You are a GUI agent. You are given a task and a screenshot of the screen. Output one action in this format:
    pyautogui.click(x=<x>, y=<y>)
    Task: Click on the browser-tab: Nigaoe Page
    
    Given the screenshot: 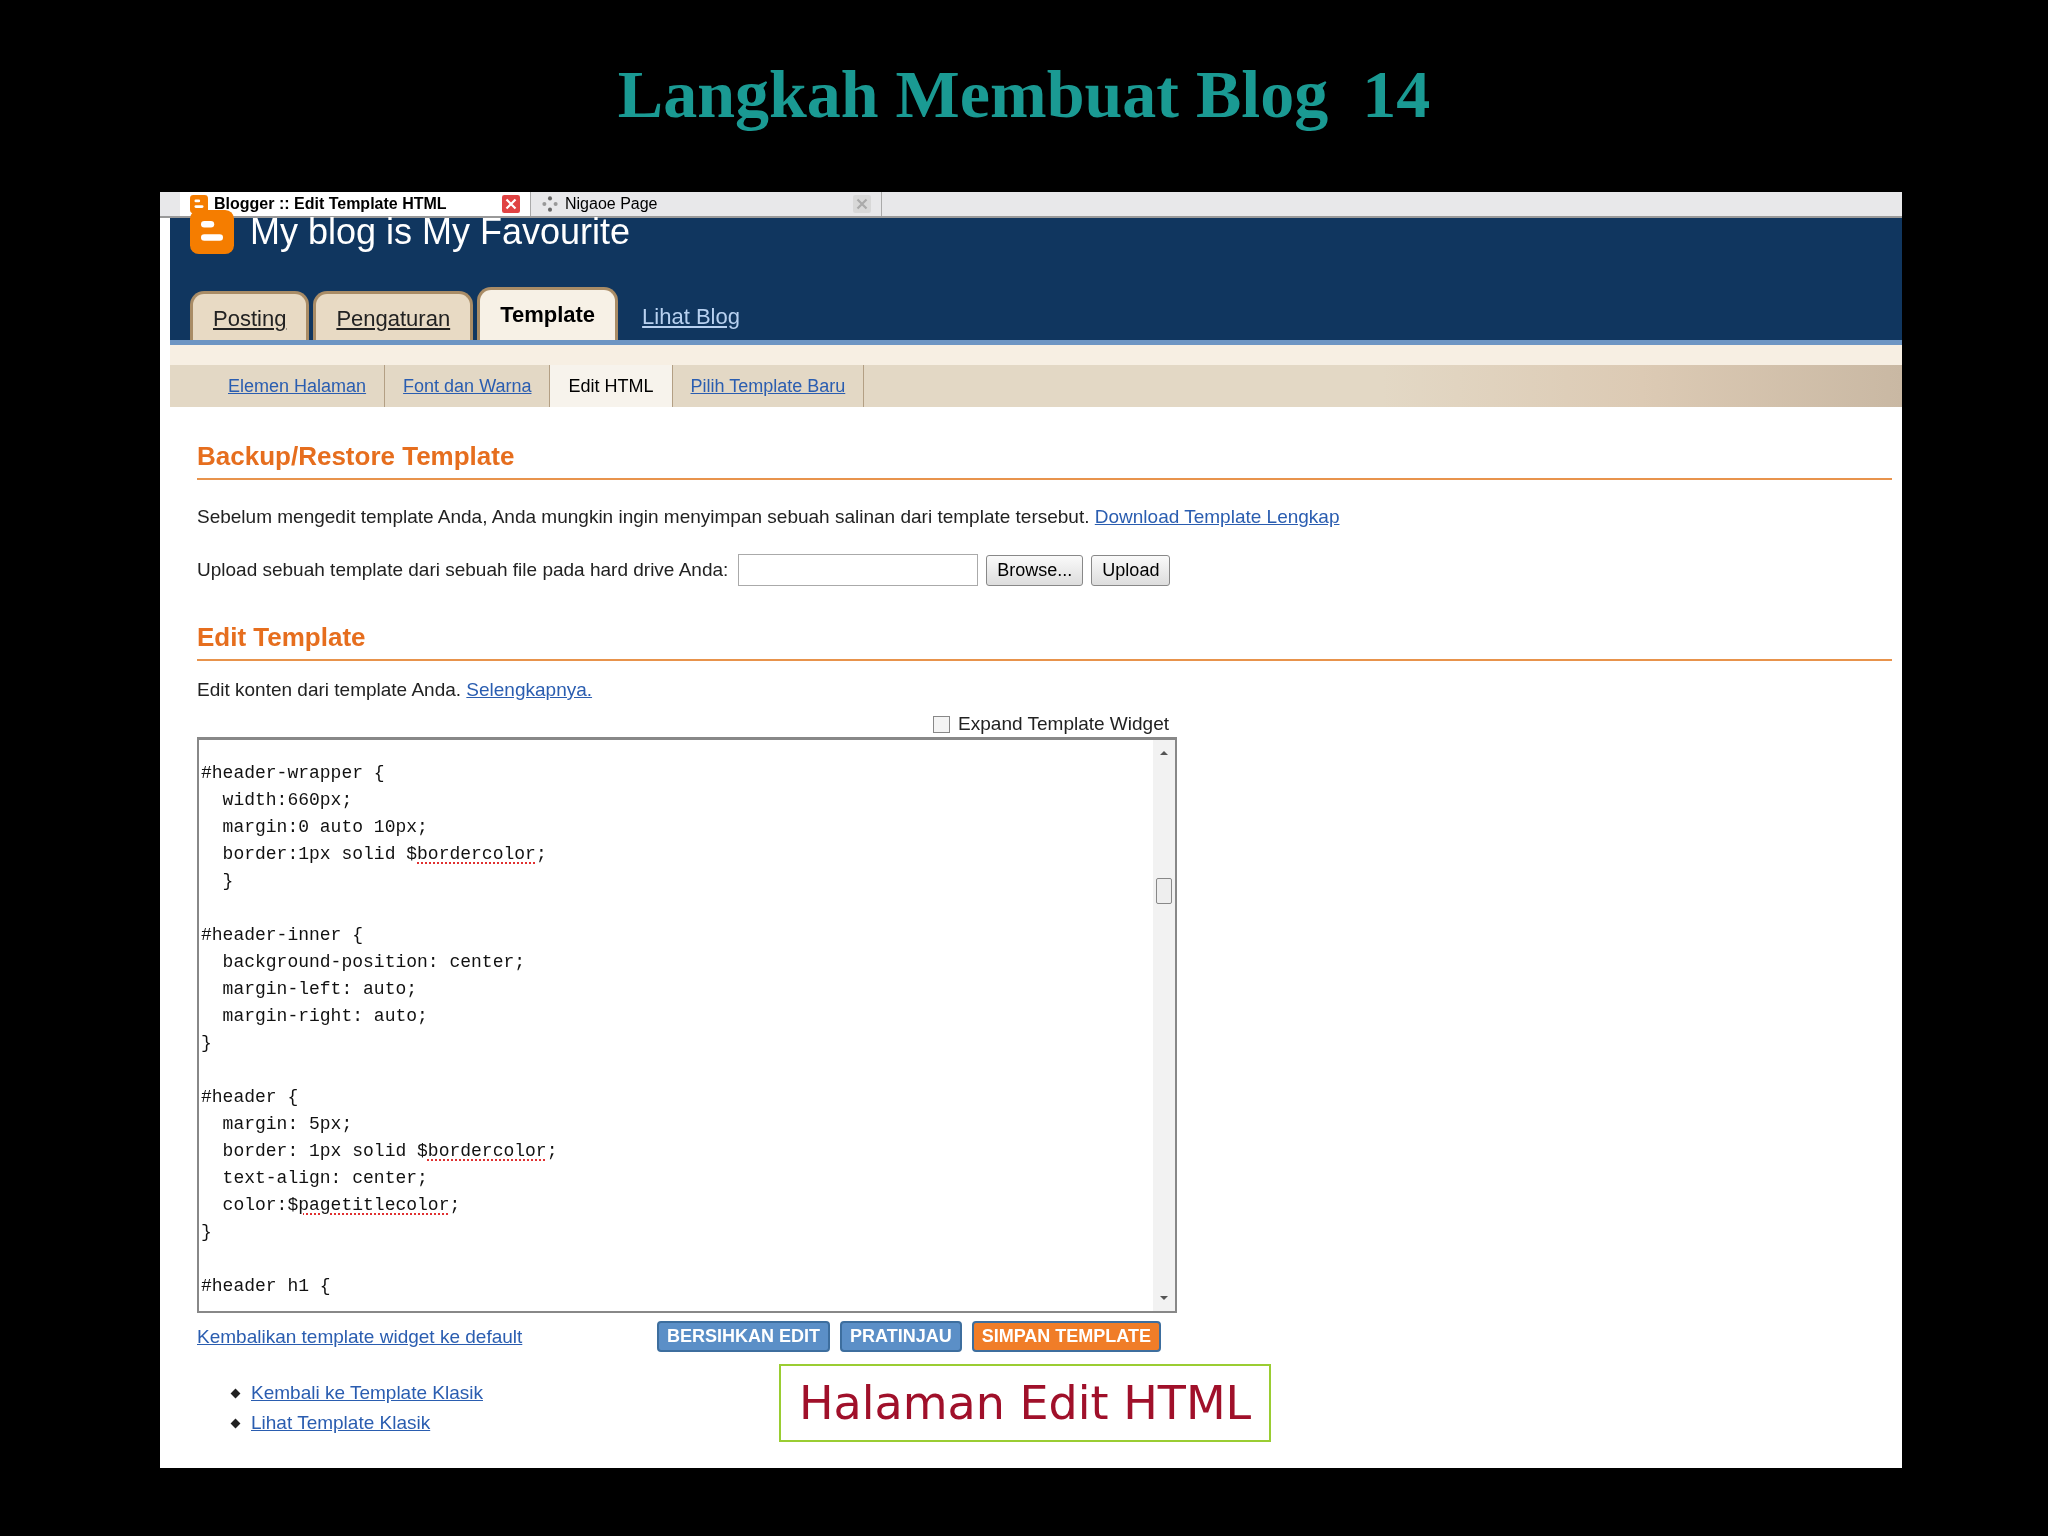 What is the action you would take?
    pyautogui.click(x=706, y=204)
    